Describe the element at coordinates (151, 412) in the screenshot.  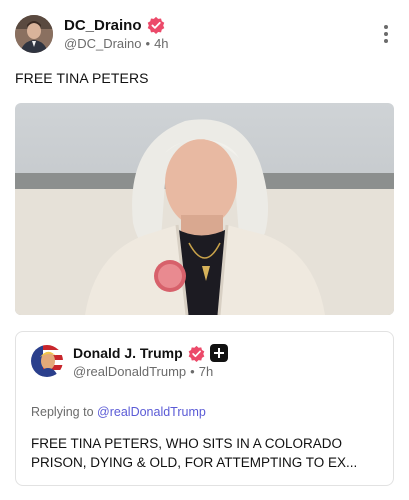
I see `replying-to-link: @realDonaldTrump` at that location.